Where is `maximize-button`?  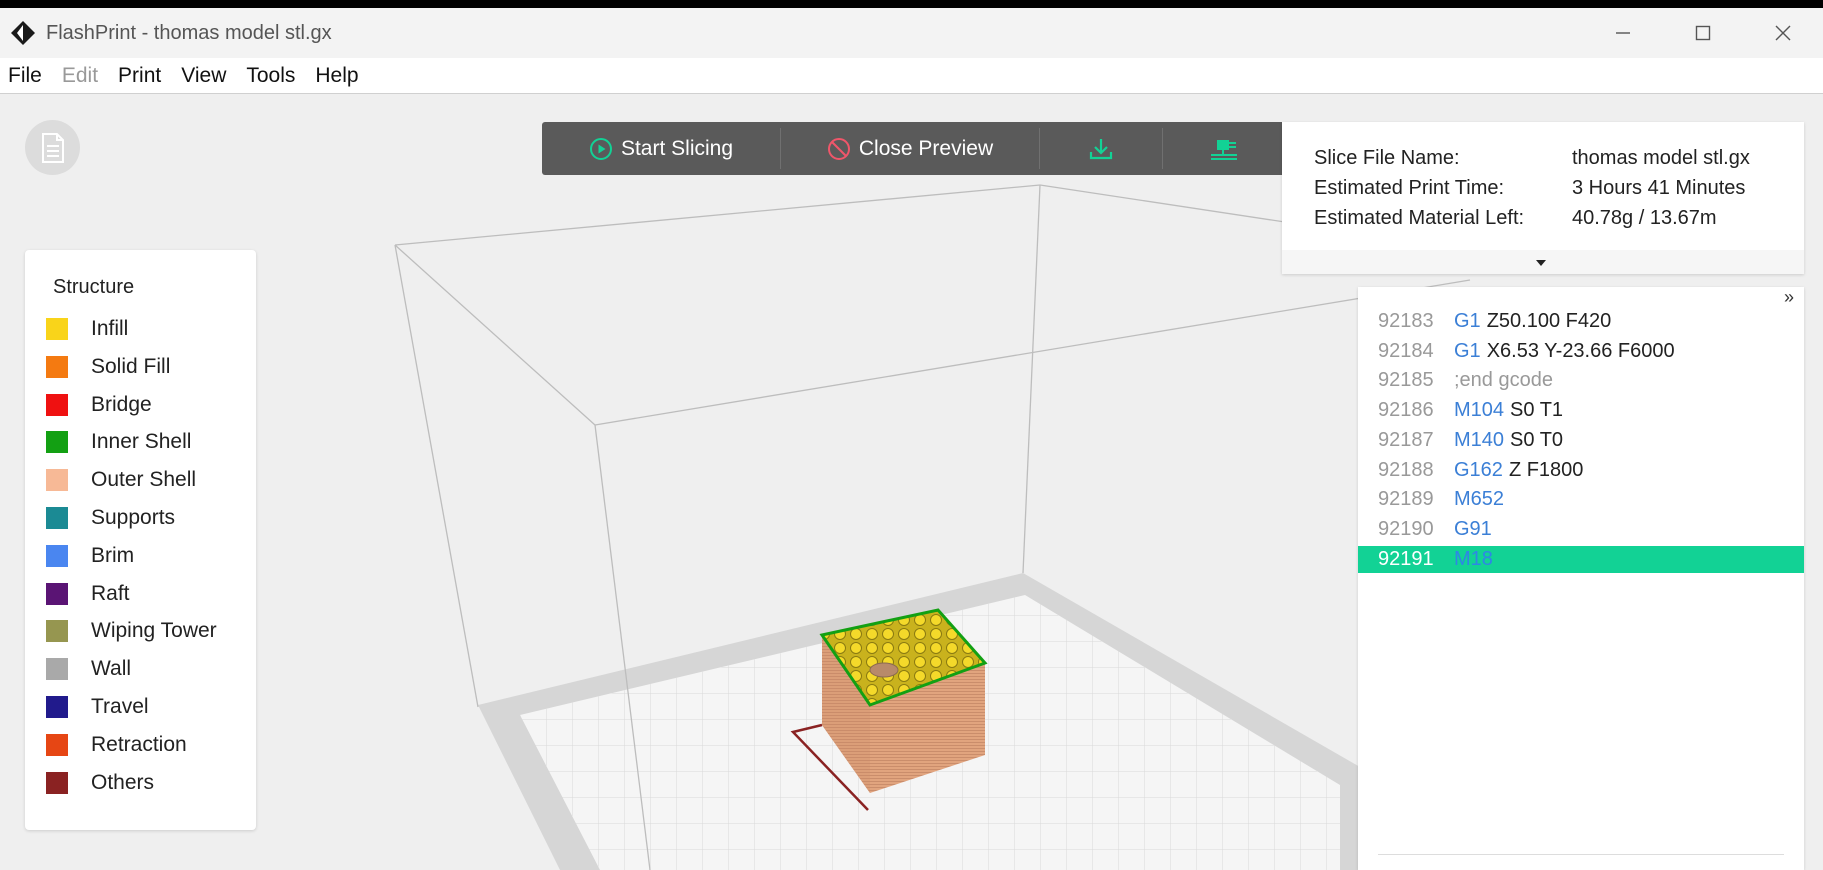
maximize-button is located at coordinates (1703, 33).